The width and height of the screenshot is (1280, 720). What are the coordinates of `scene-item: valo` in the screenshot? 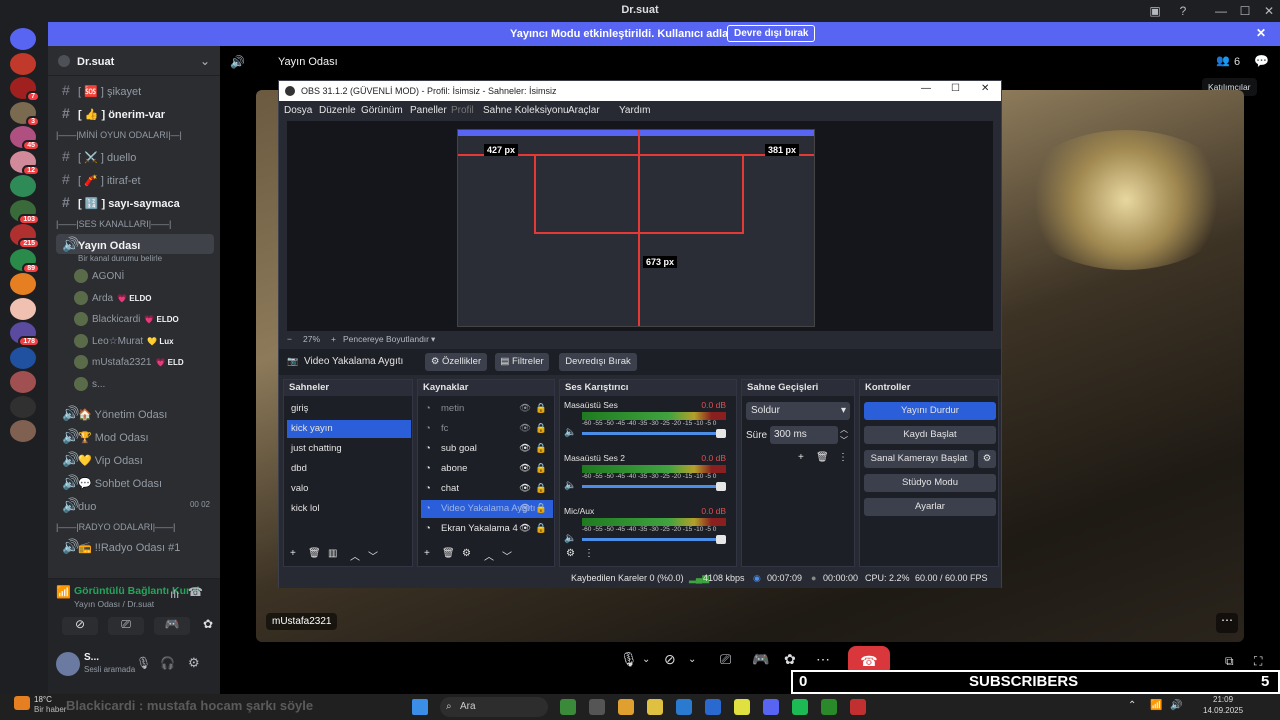 It's located at (349, 489).